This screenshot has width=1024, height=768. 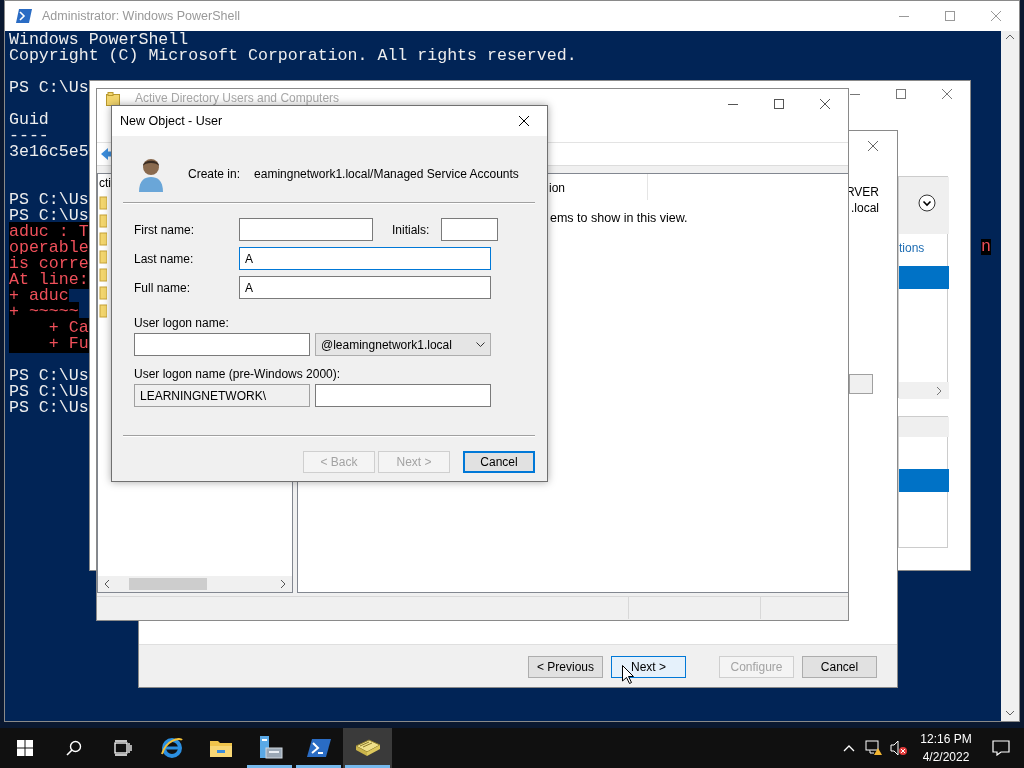 I want to click on mouse-cursor-icon, so click(x=628, y=674).